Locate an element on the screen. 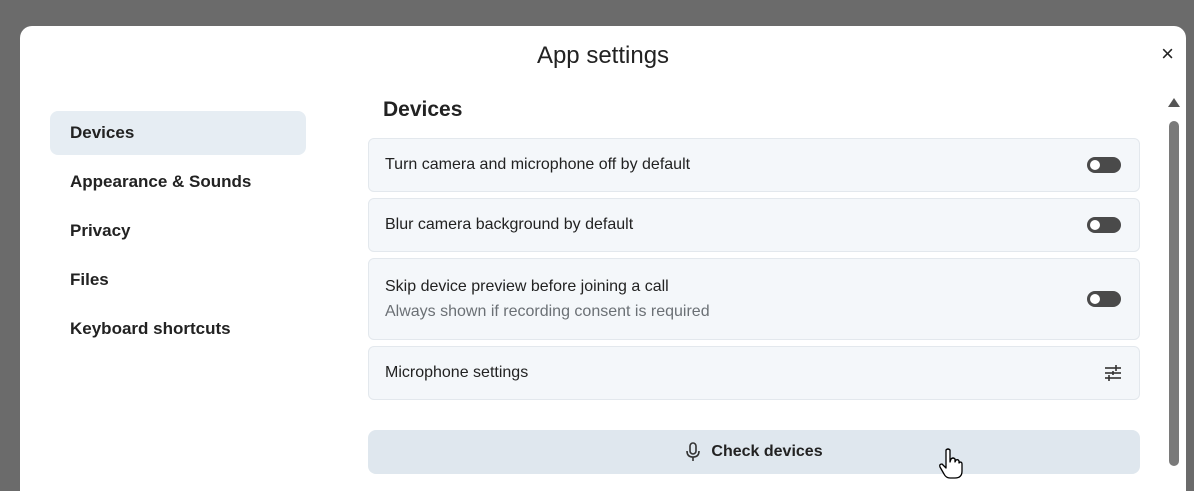  camera-mic-off-toggle is located at coordinates (1104, 165).